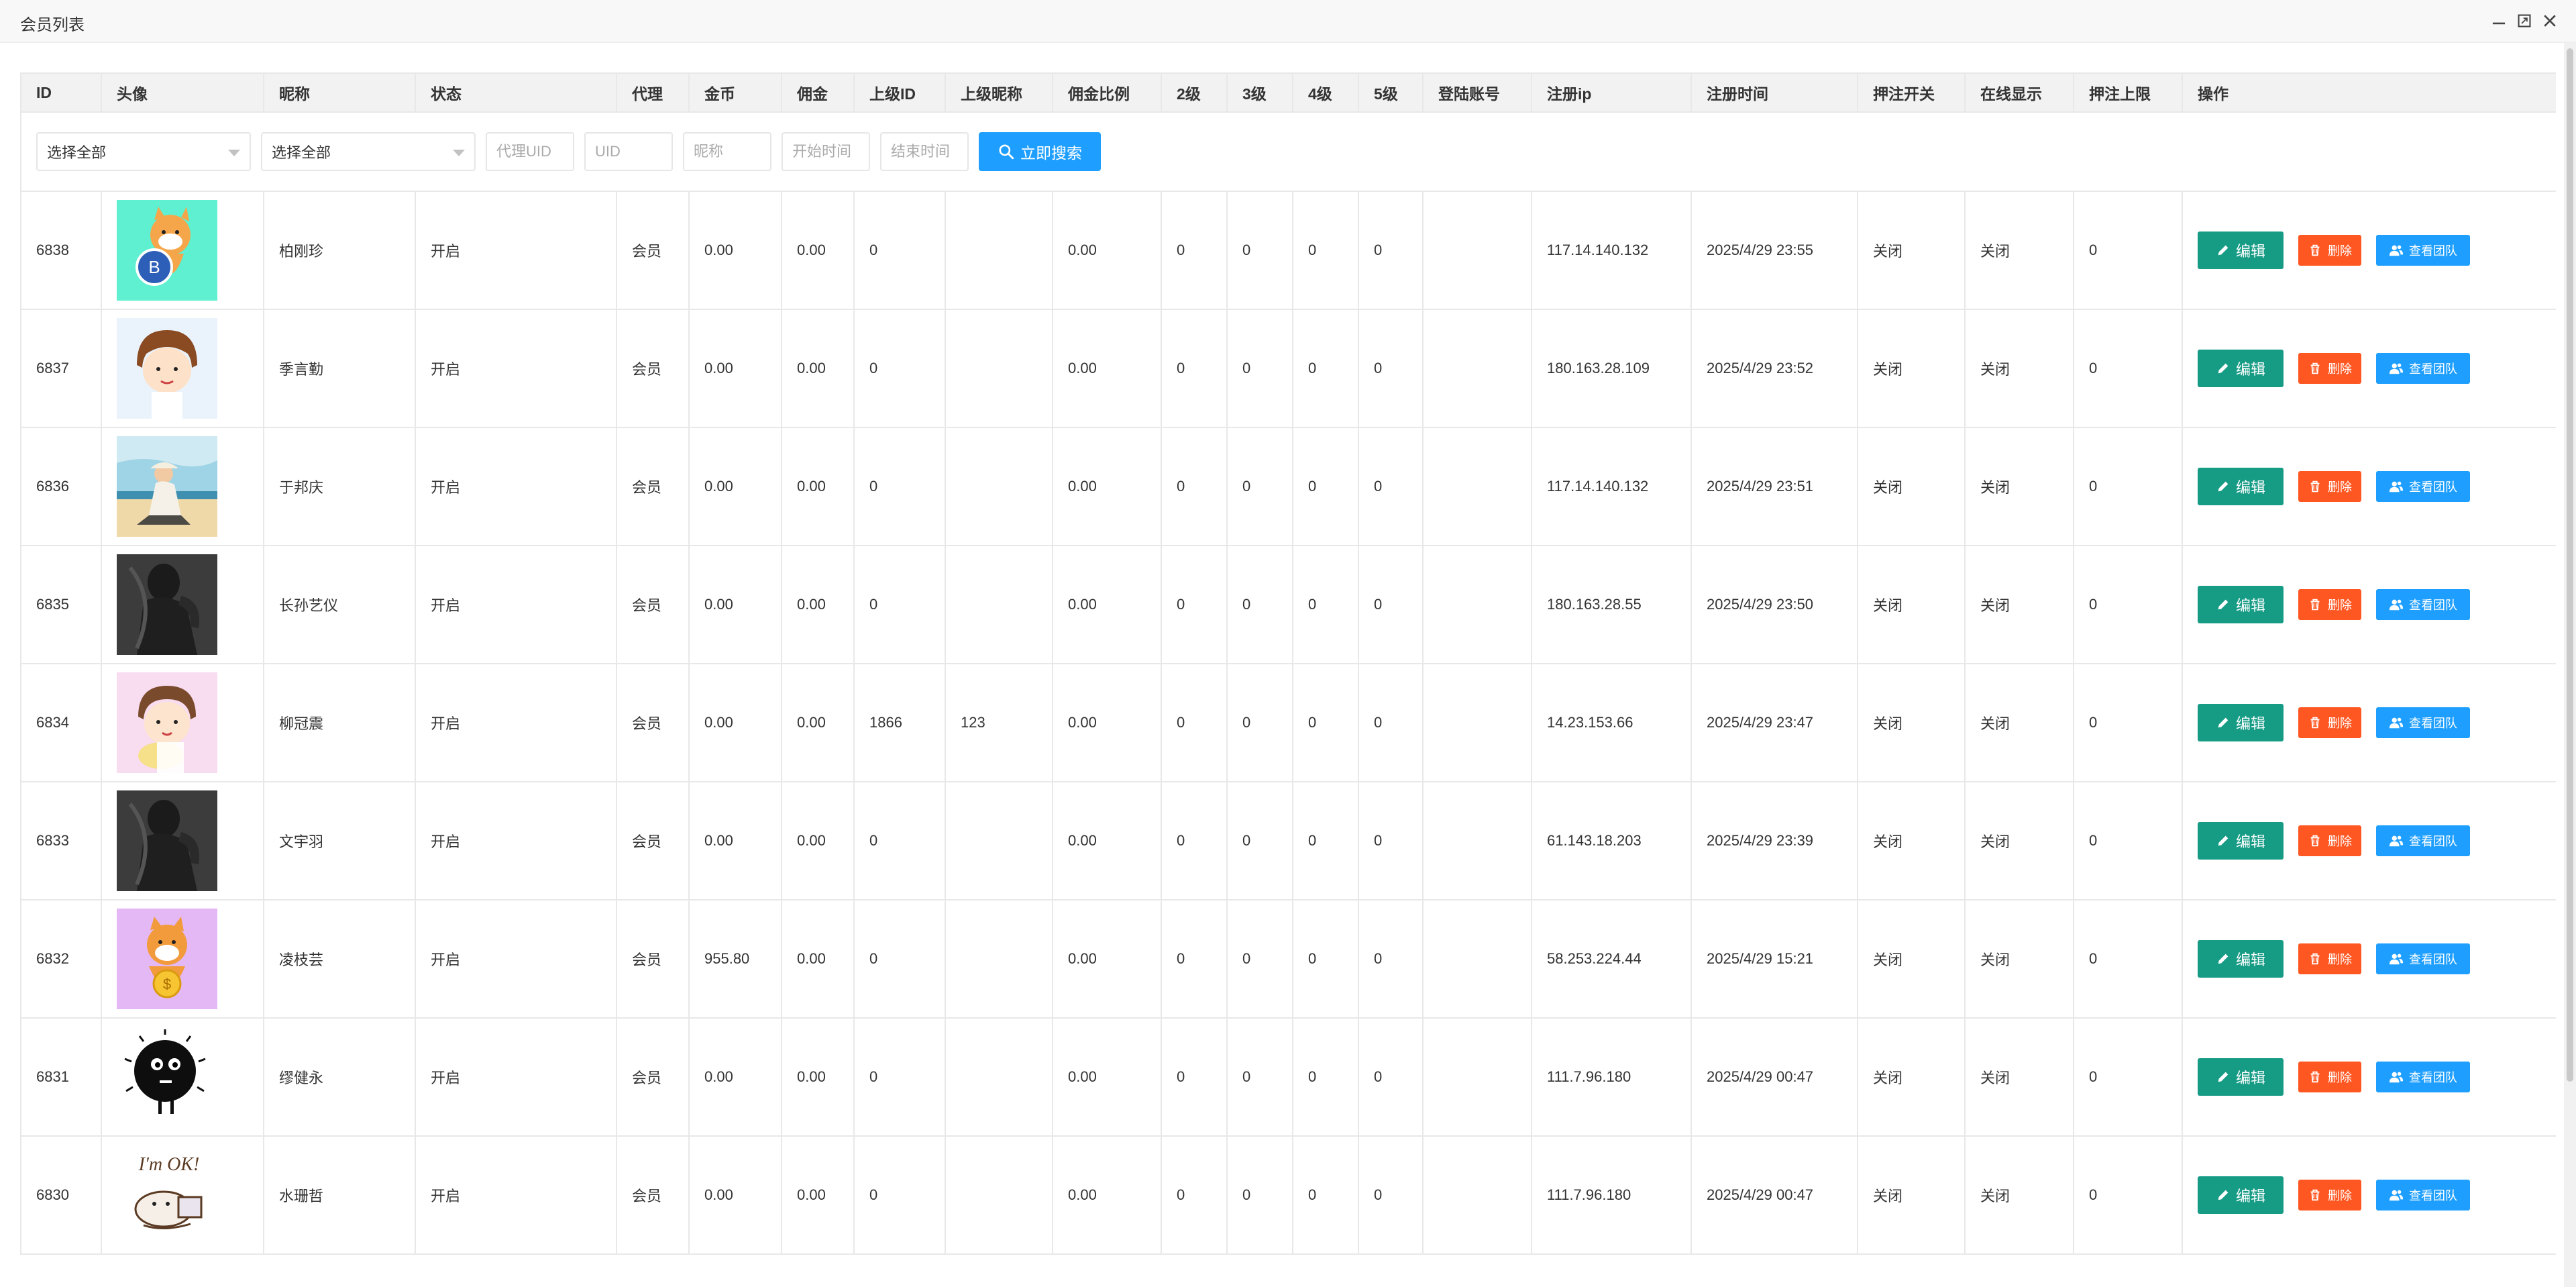 This screenshot has width=2576, height=1287. I want to click on uid-input, so click(628, 151).